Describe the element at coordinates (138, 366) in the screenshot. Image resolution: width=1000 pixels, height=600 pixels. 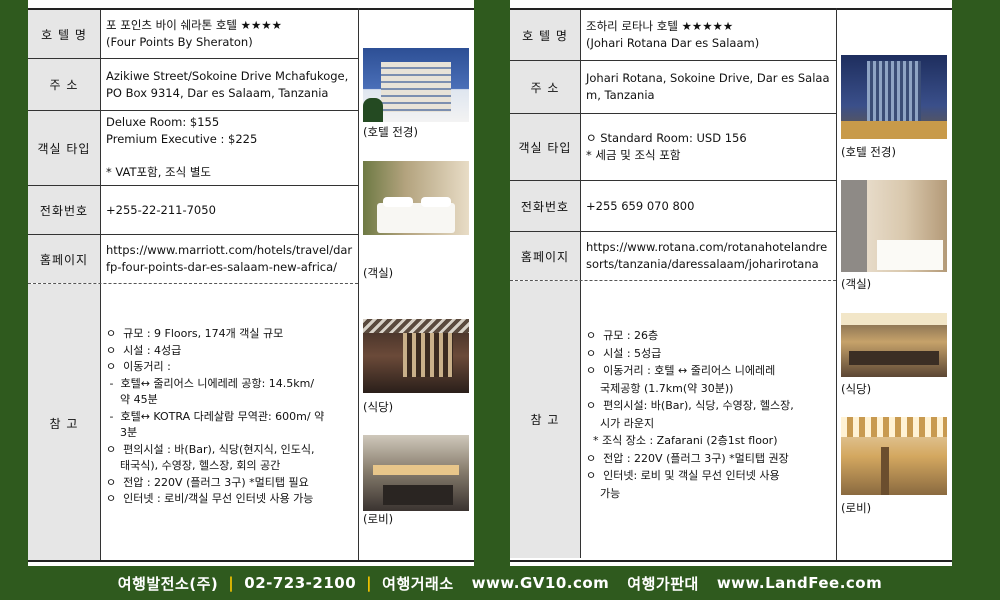
I see `note-item: ㅇ 이동거리 :` at that location.